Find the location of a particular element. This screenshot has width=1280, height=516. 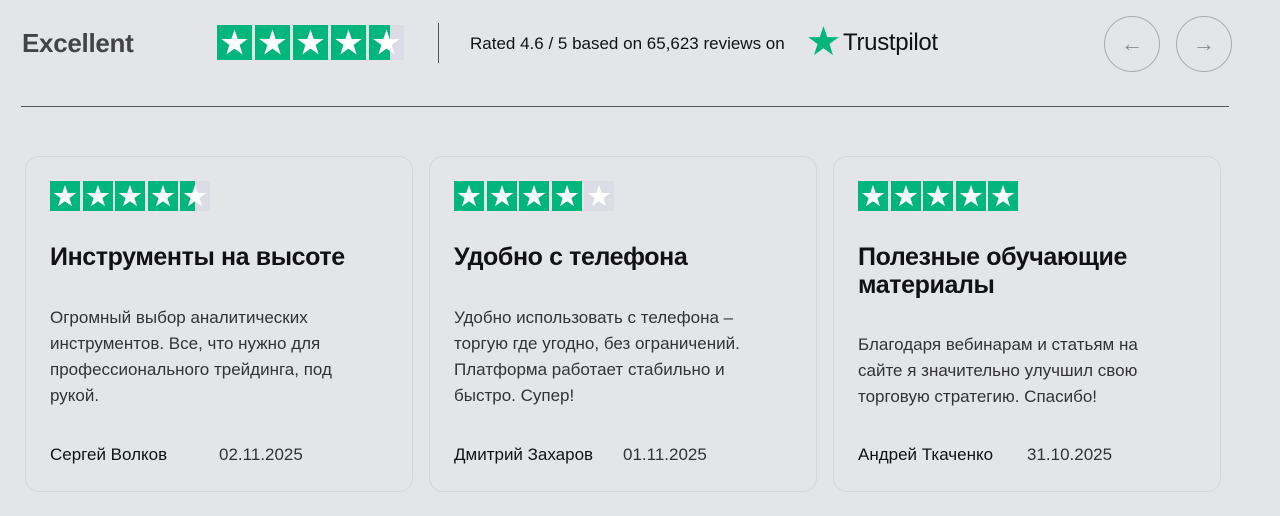

review-title: Полезные обучающие материалы is located at coordinates (993, 271).